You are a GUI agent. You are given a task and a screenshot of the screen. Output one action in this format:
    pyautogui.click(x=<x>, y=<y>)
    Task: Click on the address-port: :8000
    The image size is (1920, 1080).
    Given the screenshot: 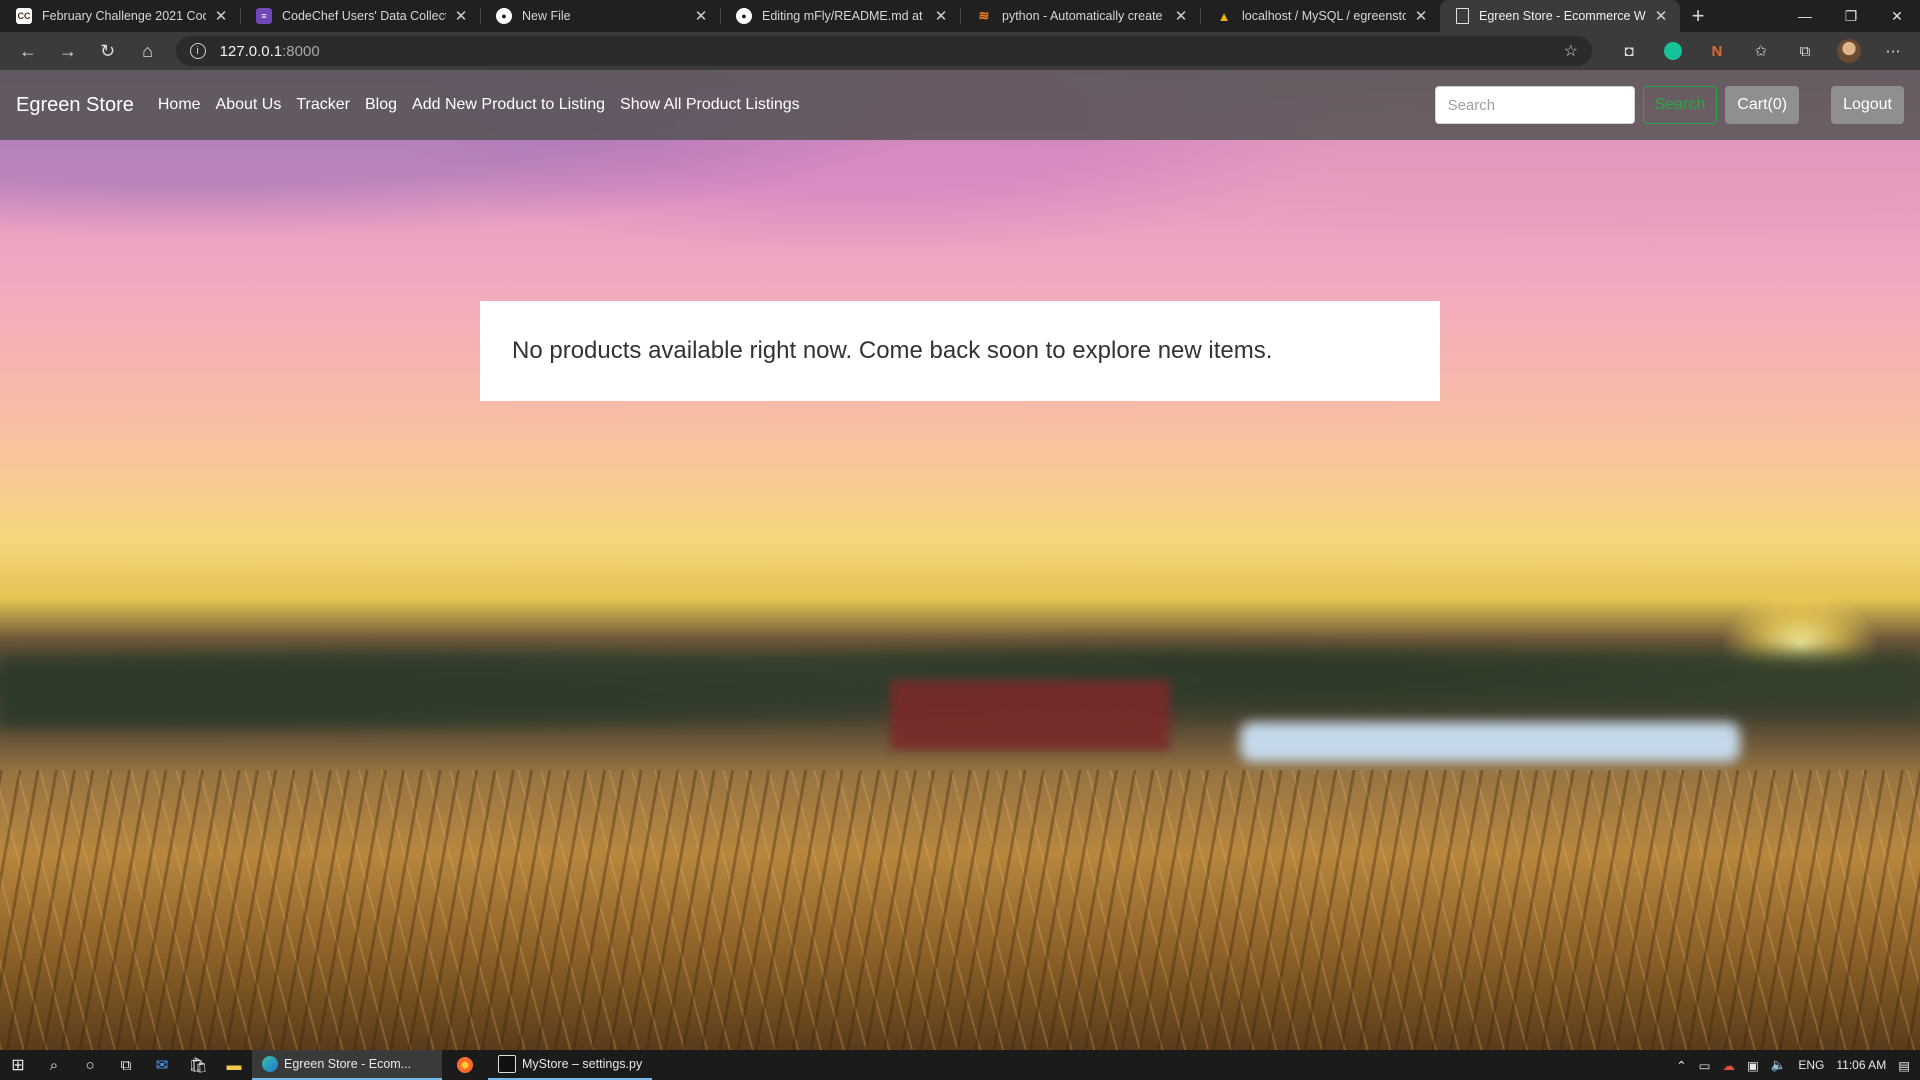 What is the action you would take?
    pyautogui.click(x=301, y=51)
    